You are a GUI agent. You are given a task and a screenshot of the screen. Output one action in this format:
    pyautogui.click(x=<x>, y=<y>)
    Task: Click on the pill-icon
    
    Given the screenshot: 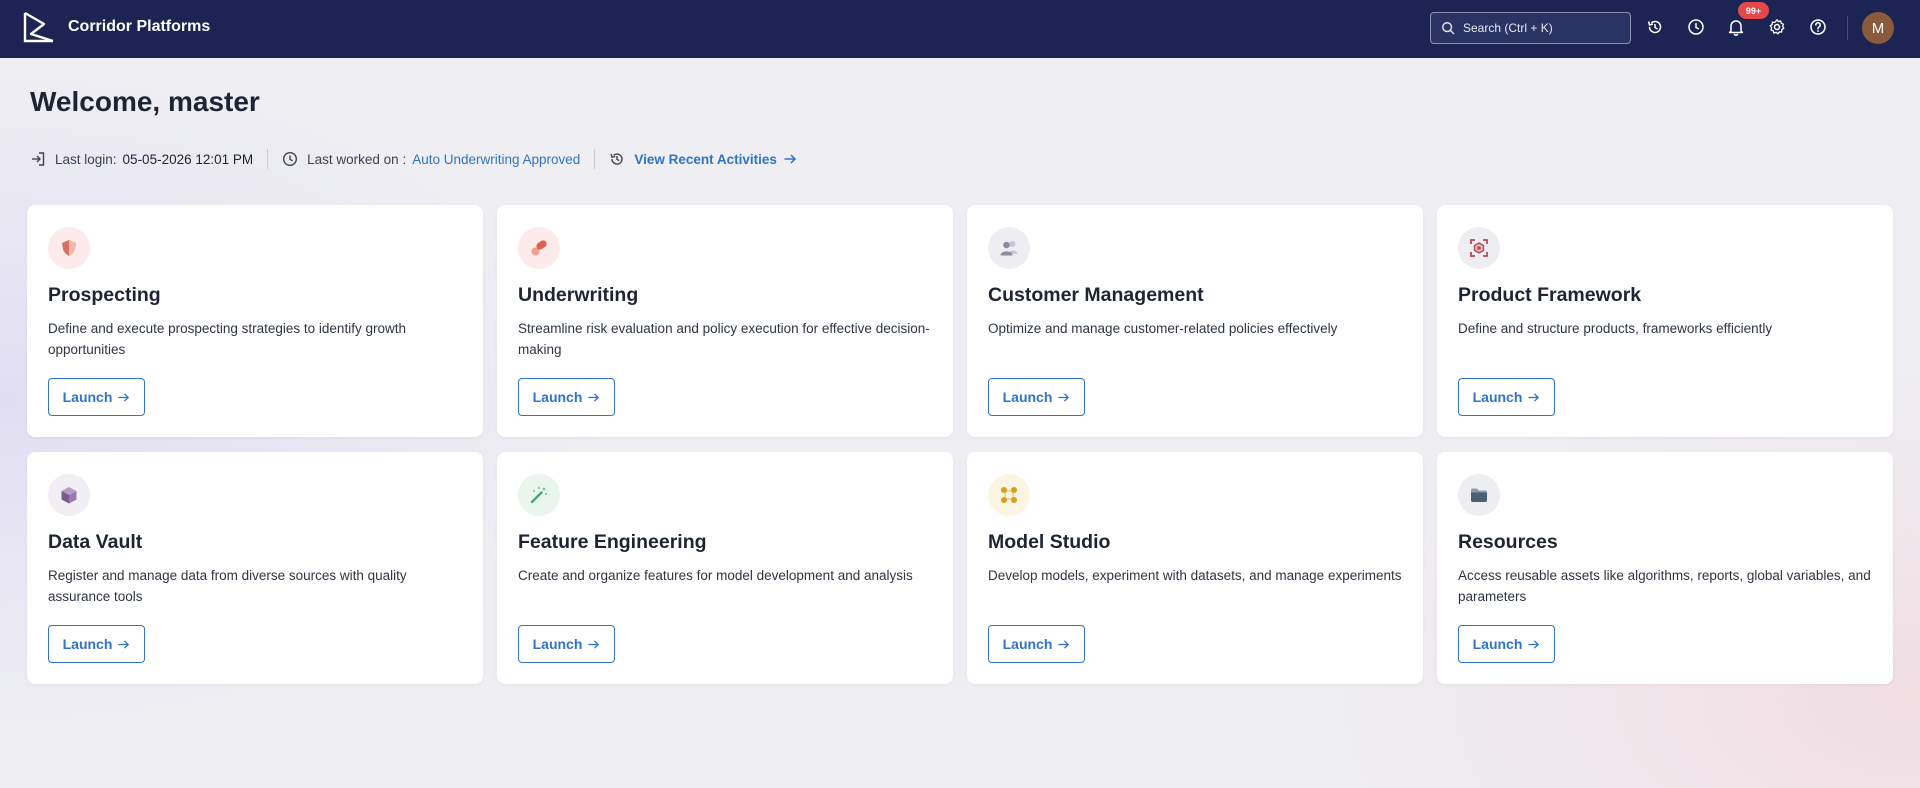 What is the action you would take?
    pyautogui.click(x=539, y=248)
    